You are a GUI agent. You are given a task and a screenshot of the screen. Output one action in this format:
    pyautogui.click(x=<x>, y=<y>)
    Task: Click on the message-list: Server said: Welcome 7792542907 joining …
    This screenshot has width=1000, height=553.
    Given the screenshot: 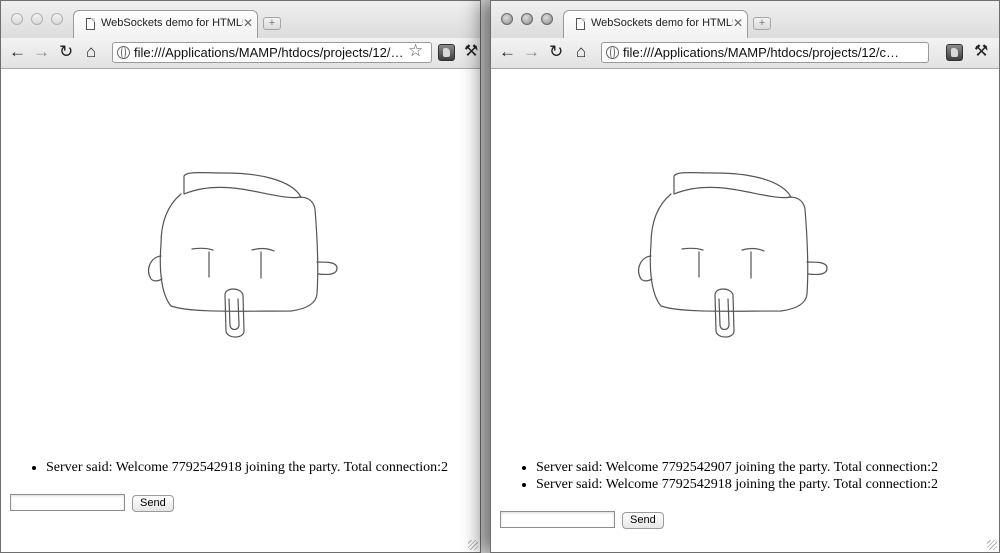 What is the action you would take?
    pyautogui.click(x=745, y=476)
    